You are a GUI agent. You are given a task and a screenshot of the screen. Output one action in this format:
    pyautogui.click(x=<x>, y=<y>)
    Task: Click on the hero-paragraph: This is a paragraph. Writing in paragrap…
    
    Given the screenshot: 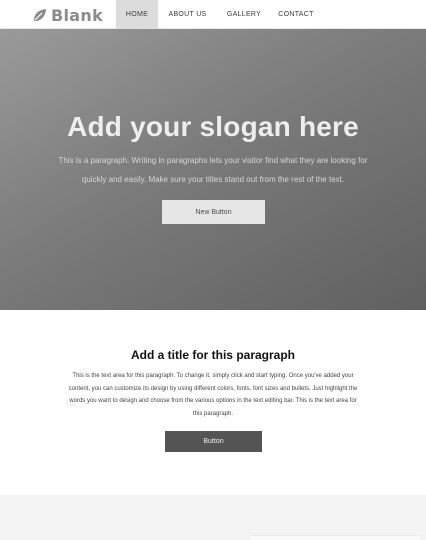 What is the action you would take?
    pyautogui.click(x=213, y=170)
    